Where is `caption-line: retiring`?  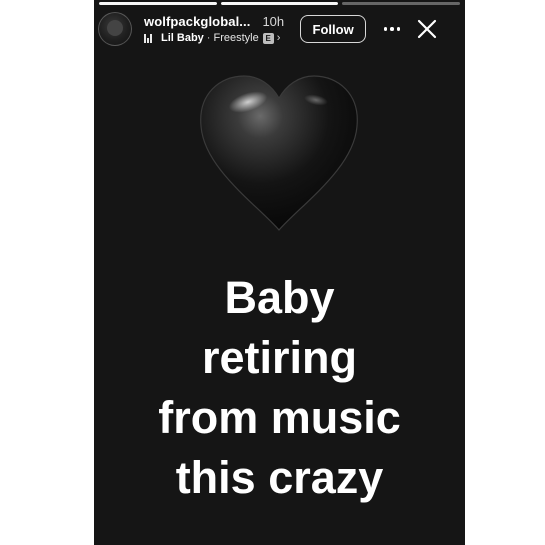
caption-line: retiring is located at coordinates (279, 357).